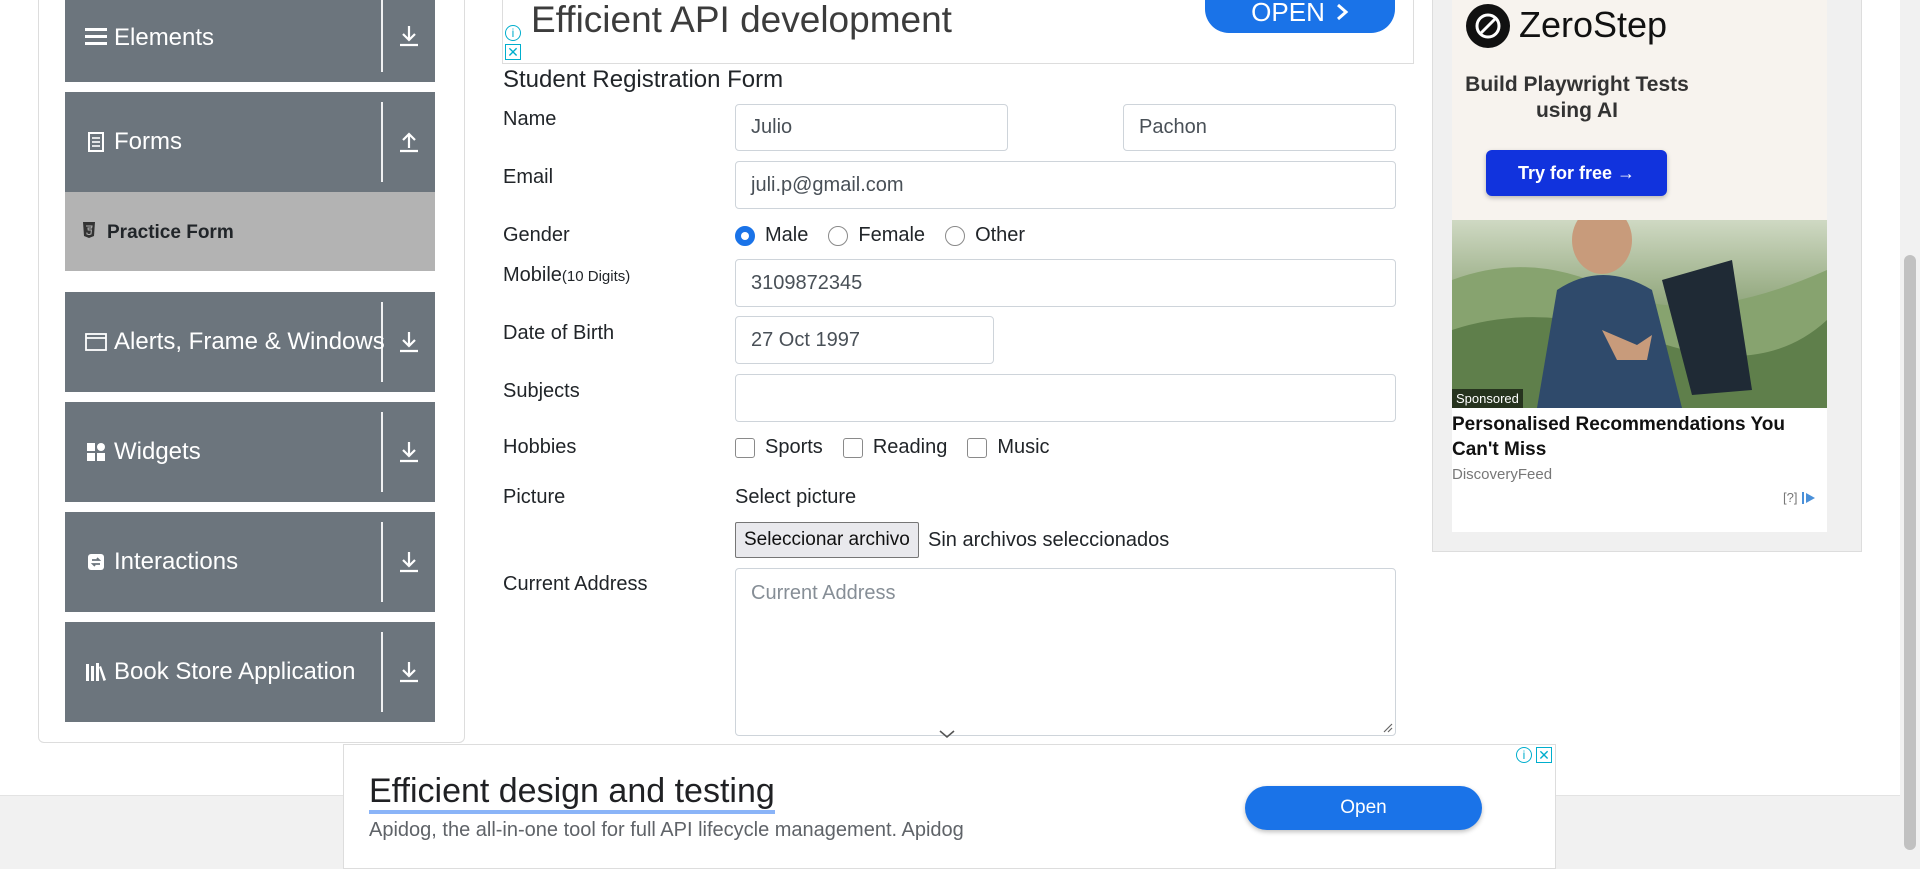  I want to click on sidebar-group-label: Interactions, so click(176, 561).